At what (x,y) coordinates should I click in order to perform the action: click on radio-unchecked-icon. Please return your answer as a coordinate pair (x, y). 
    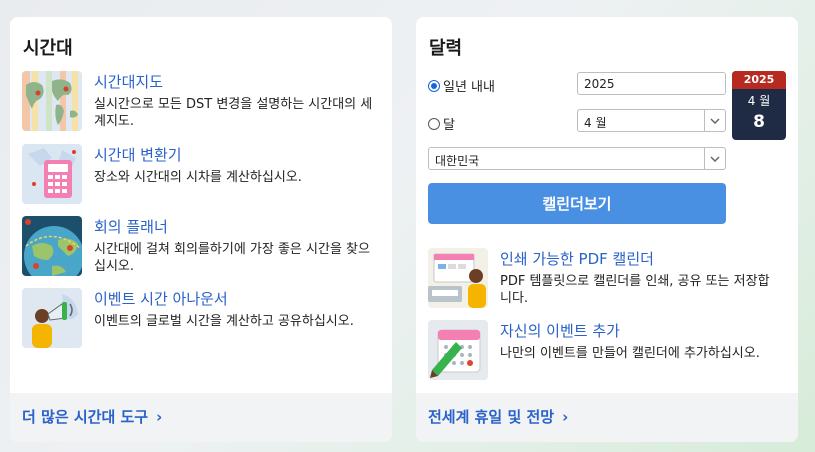
    Looking at the image, I should click on (434, 123).